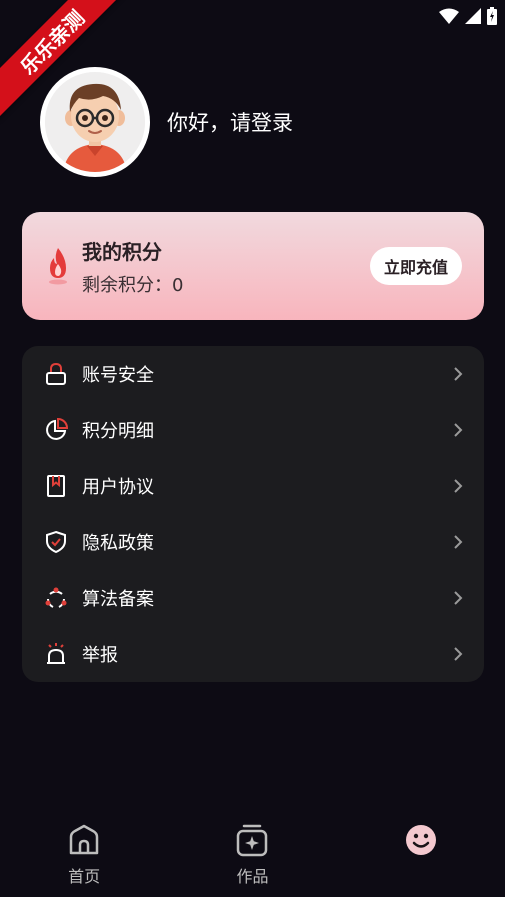 The height and width of the screenshot is (897, 505). I want to click on smiley-profile-icon, so click(420, 840).